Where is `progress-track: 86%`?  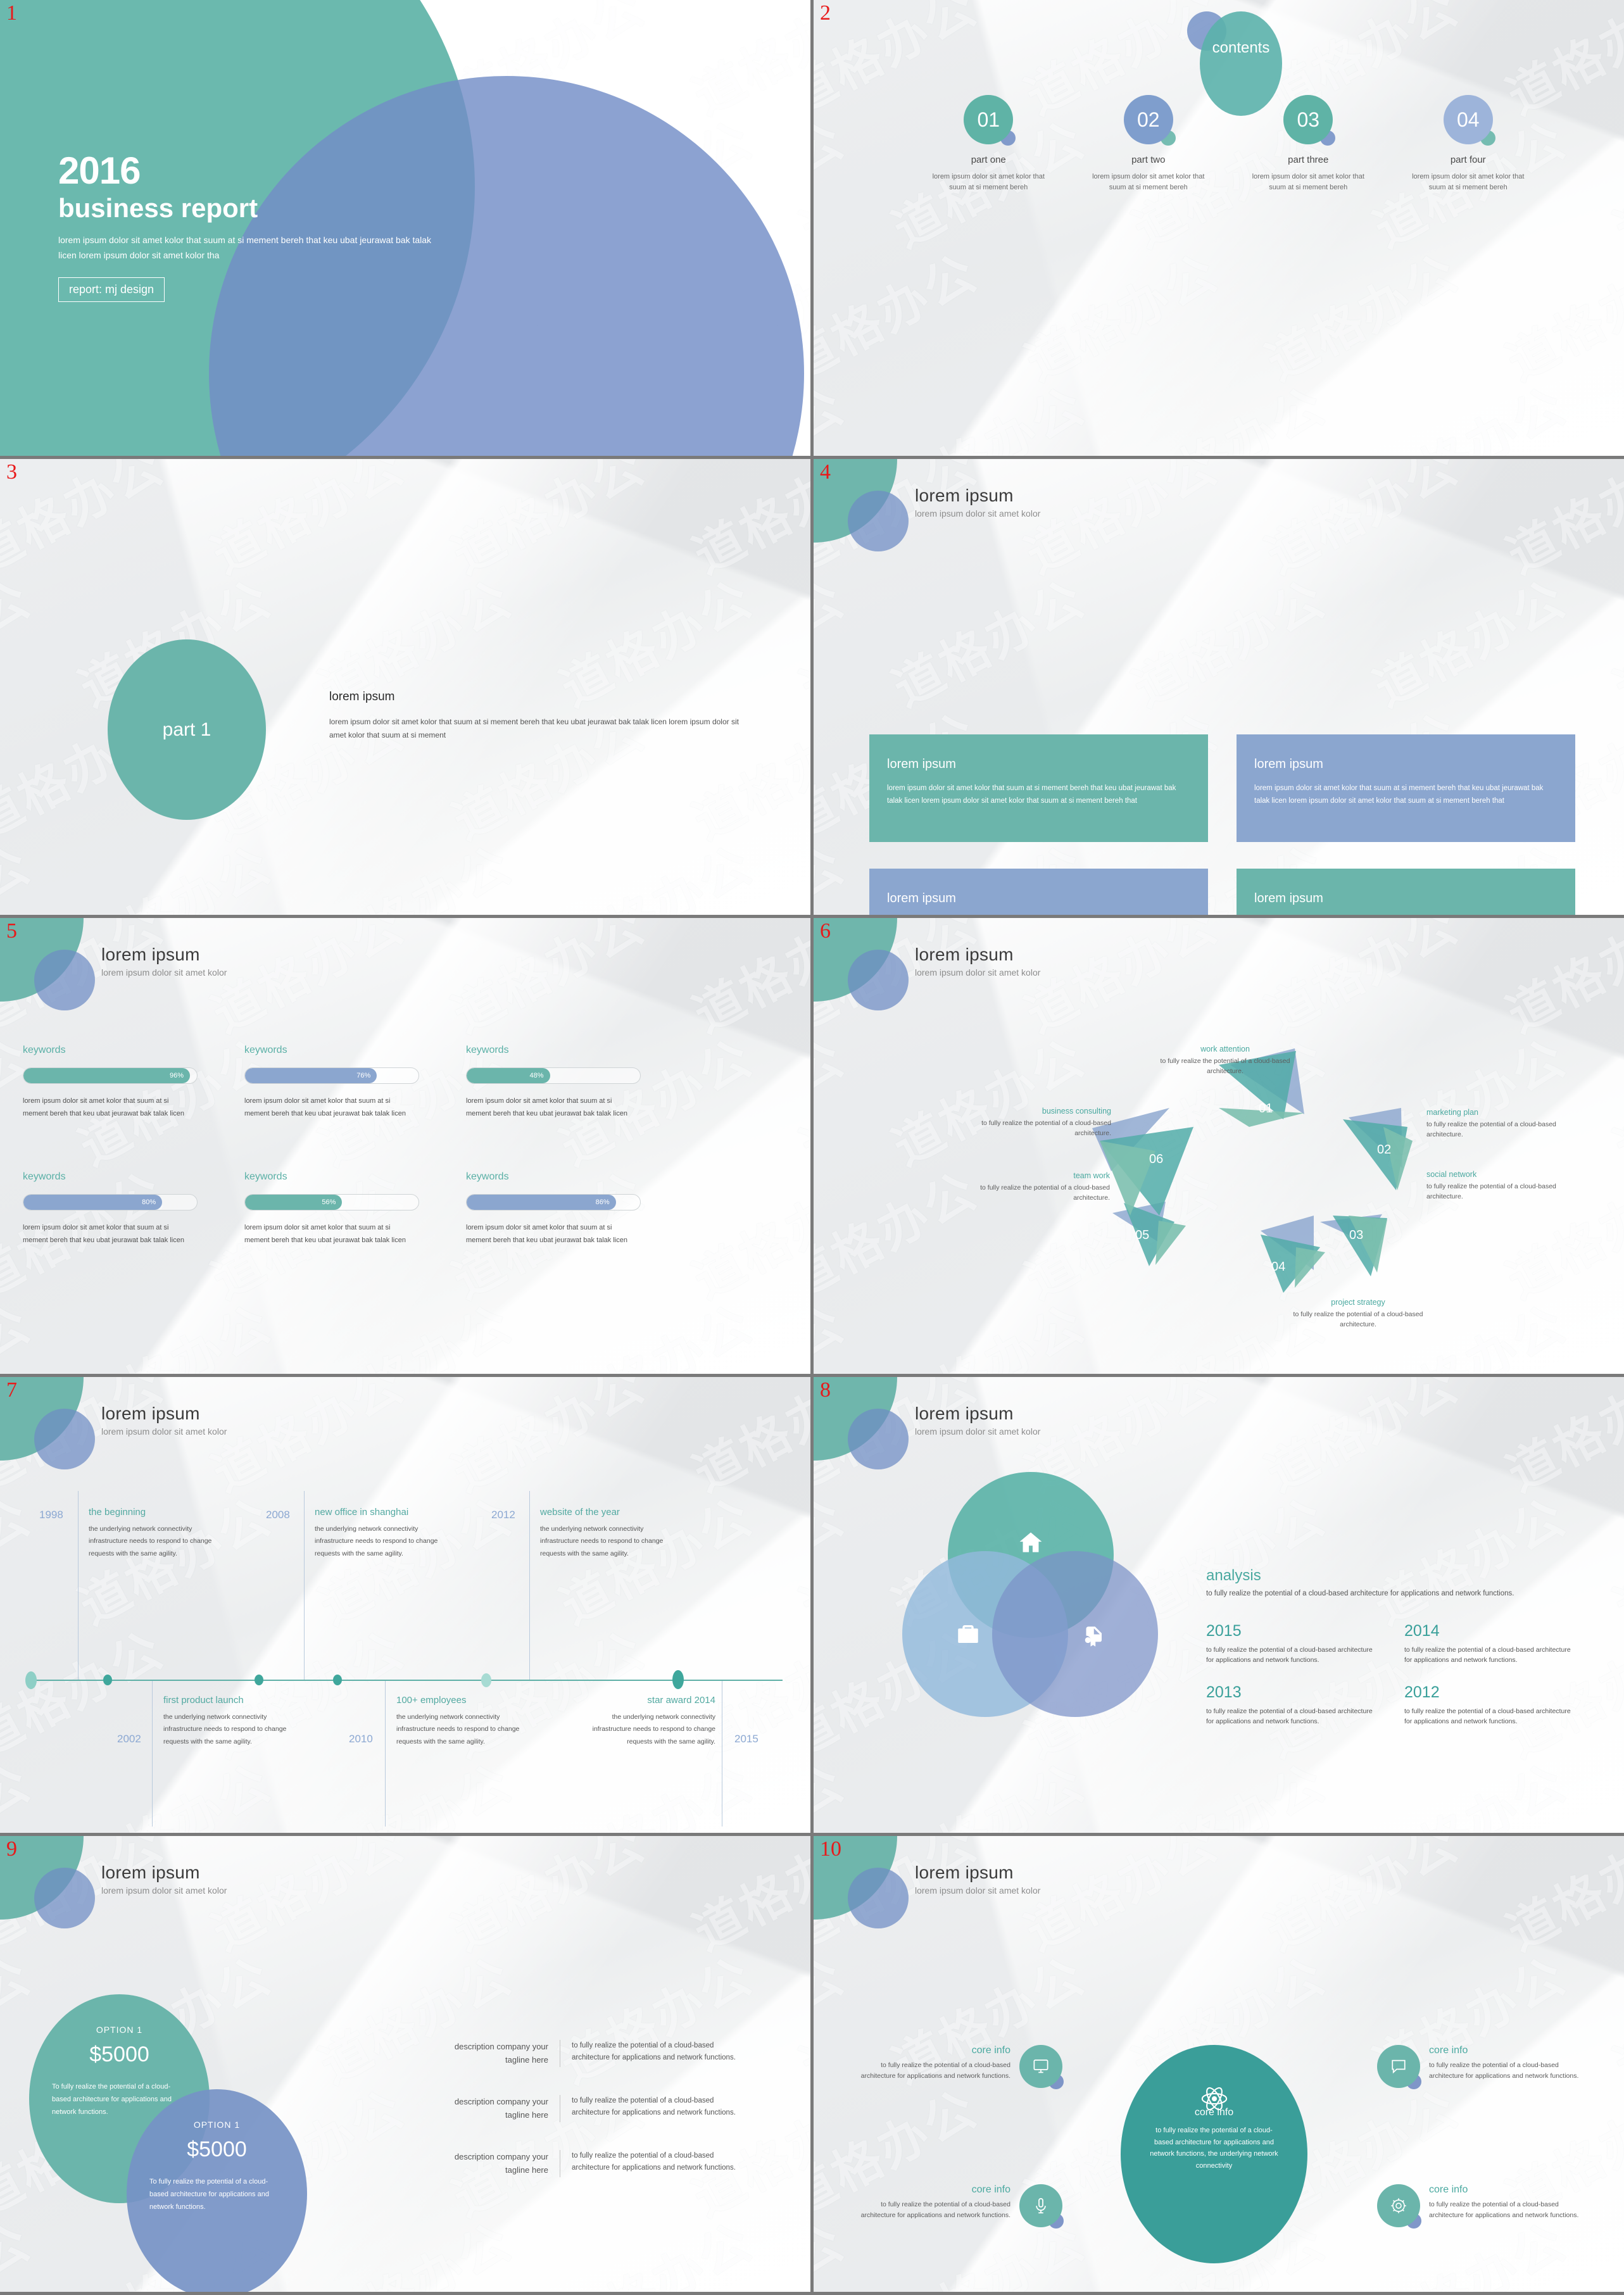
progress-track: 86% is located at coordinates (553, 1202).